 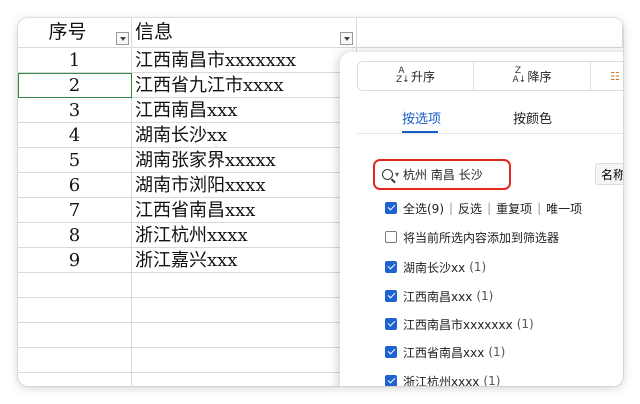 I want to click on table-row-cell-info: 浙江杭州xxxx, so click(x=244, y=235).